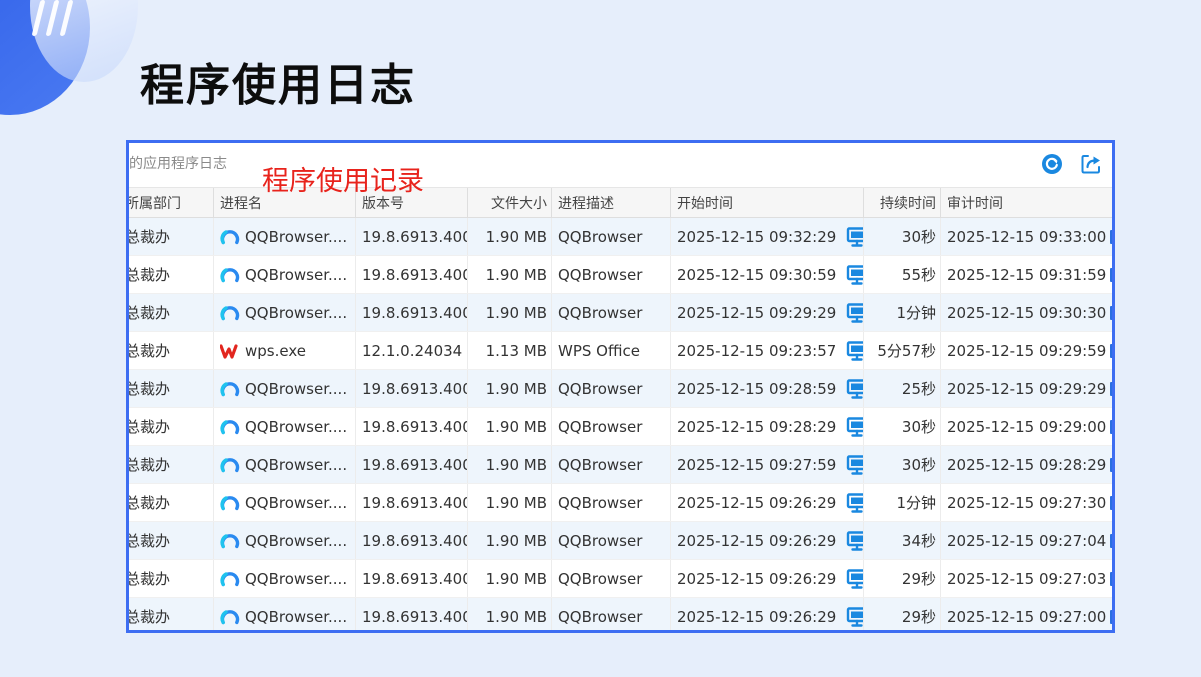 This screenshot has height=677, width=1201. What do you see at coordinates (510, 202) in the screenshot?
I see `col-size-header: 文件大小` at bounding box center [510, 202].